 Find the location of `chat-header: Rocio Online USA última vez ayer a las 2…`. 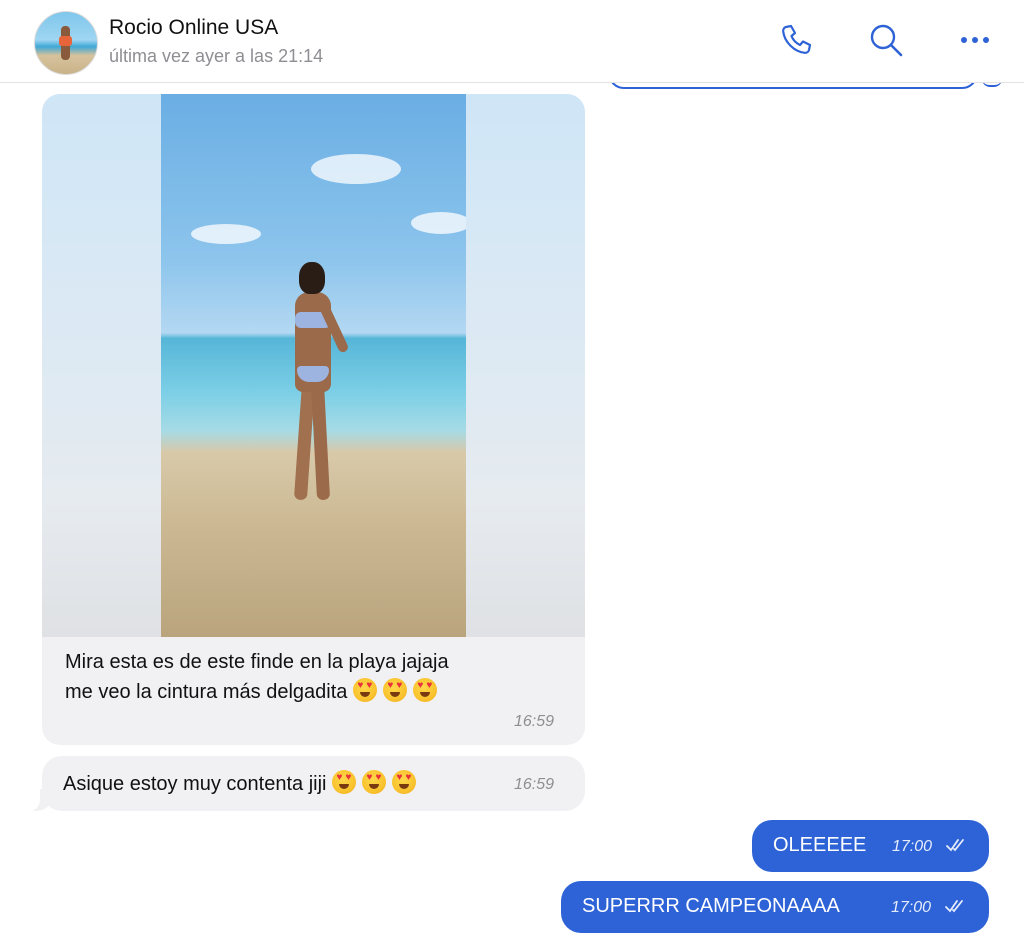

chat-header: Rocio Online USA última vez ayer a las 2… is located at coordinates (512, 41).